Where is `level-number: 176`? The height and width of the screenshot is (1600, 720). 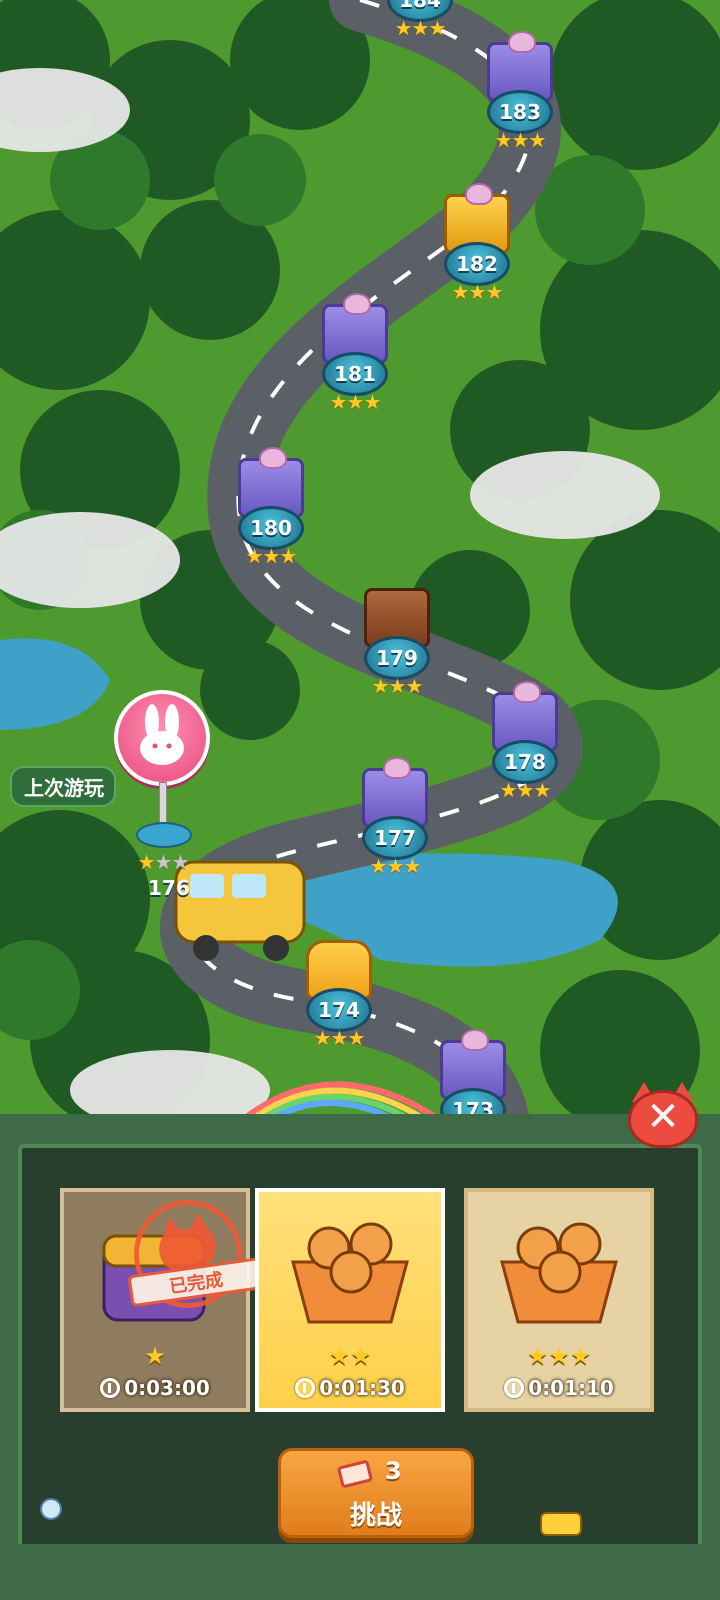
level-number: 176 is located at coordinates (169, 888).